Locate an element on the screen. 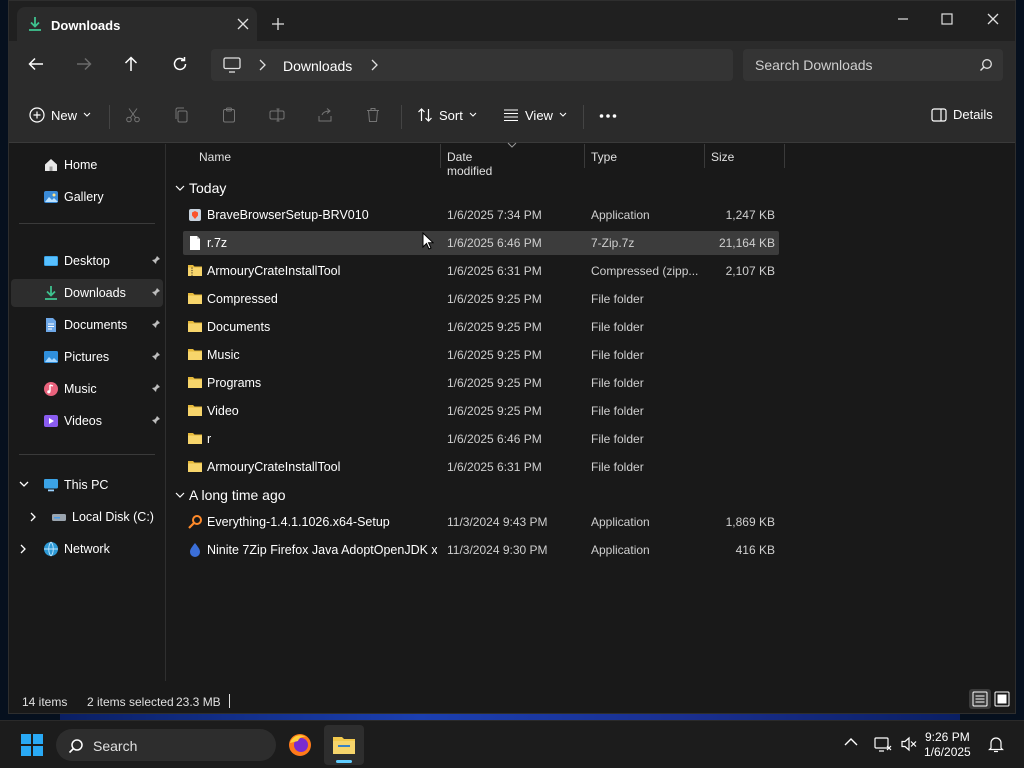  group-header-long-ago: A long time ago is located at coordinates (230, 495).